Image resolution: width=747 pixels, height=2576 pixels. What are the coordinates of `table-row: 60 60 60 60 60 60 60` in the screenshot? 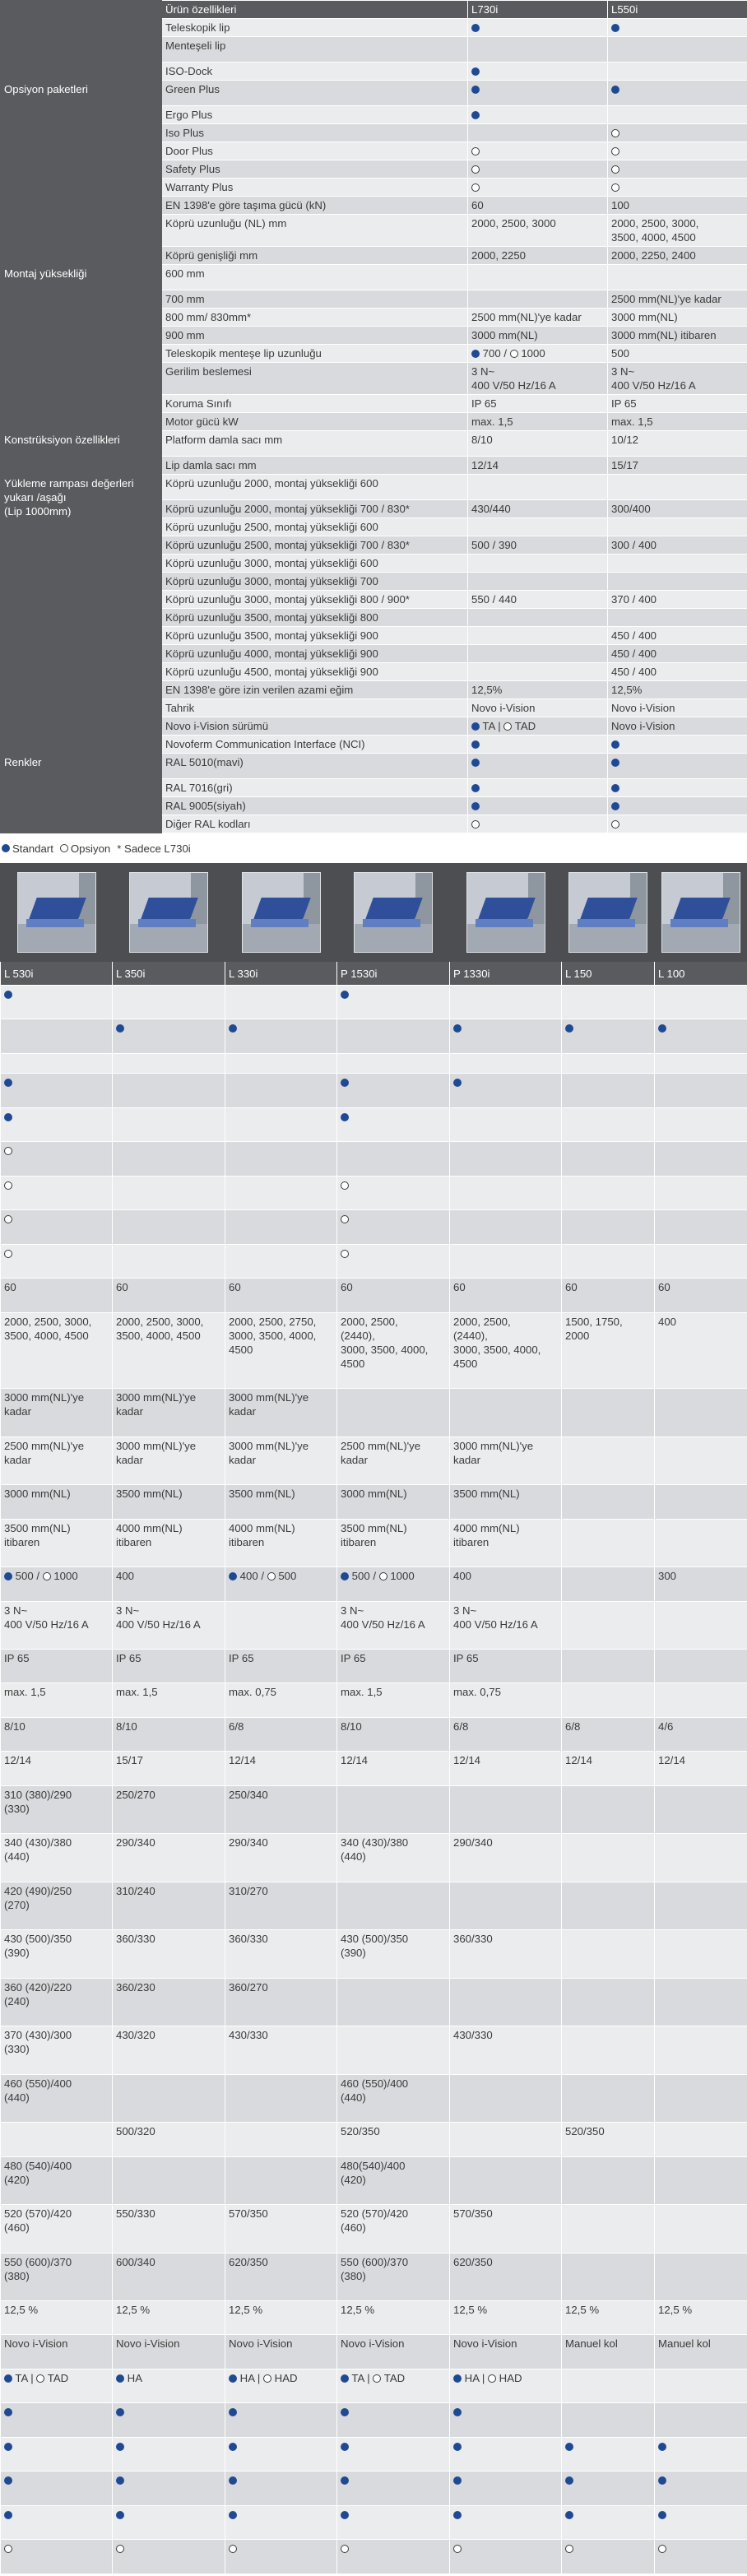 It's located at (373, 1295).